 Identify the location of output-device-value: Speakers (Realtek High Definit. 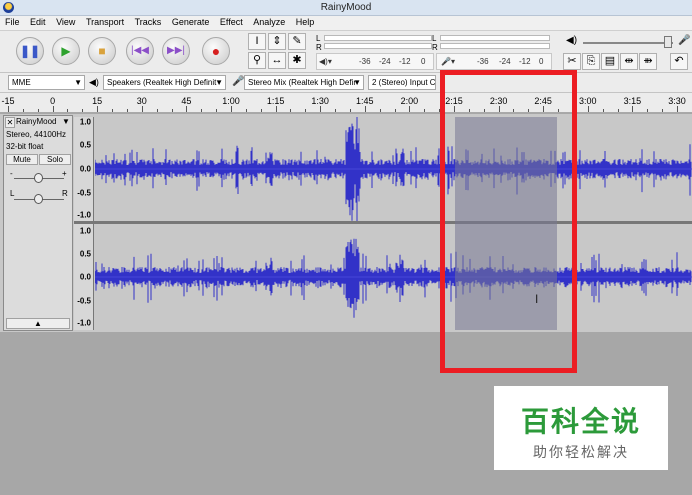
(162, 82).